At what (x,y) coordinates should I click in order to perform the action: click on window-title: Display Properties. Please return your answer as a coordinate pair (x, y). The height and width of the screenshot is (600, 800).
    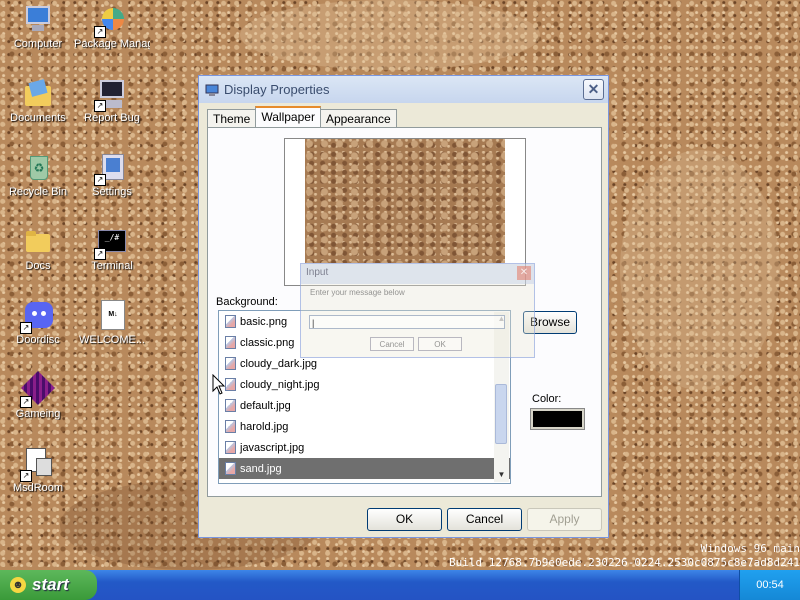
    Looking at the image, I should click on (277, 89).